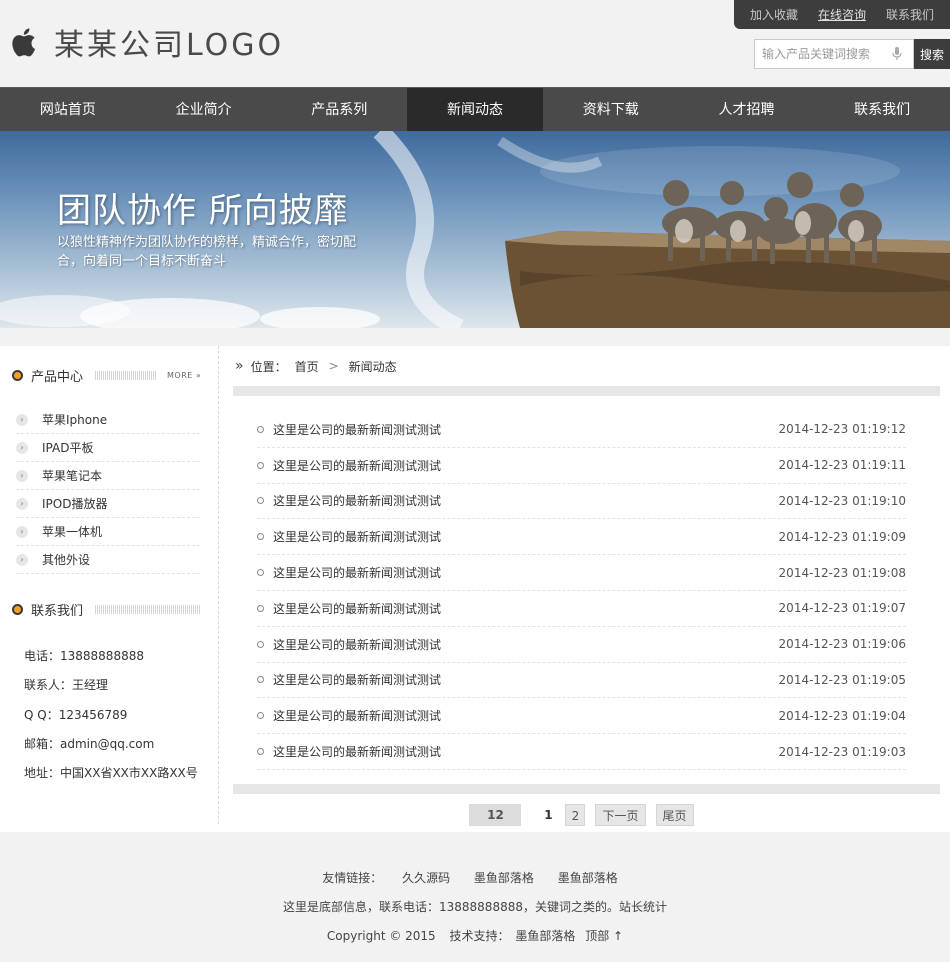  What do you see at coordinates (842, 608) in the screenshot?
I see `news-date: 2014-12-23 01:19:07` at bounding box center [842, 608].